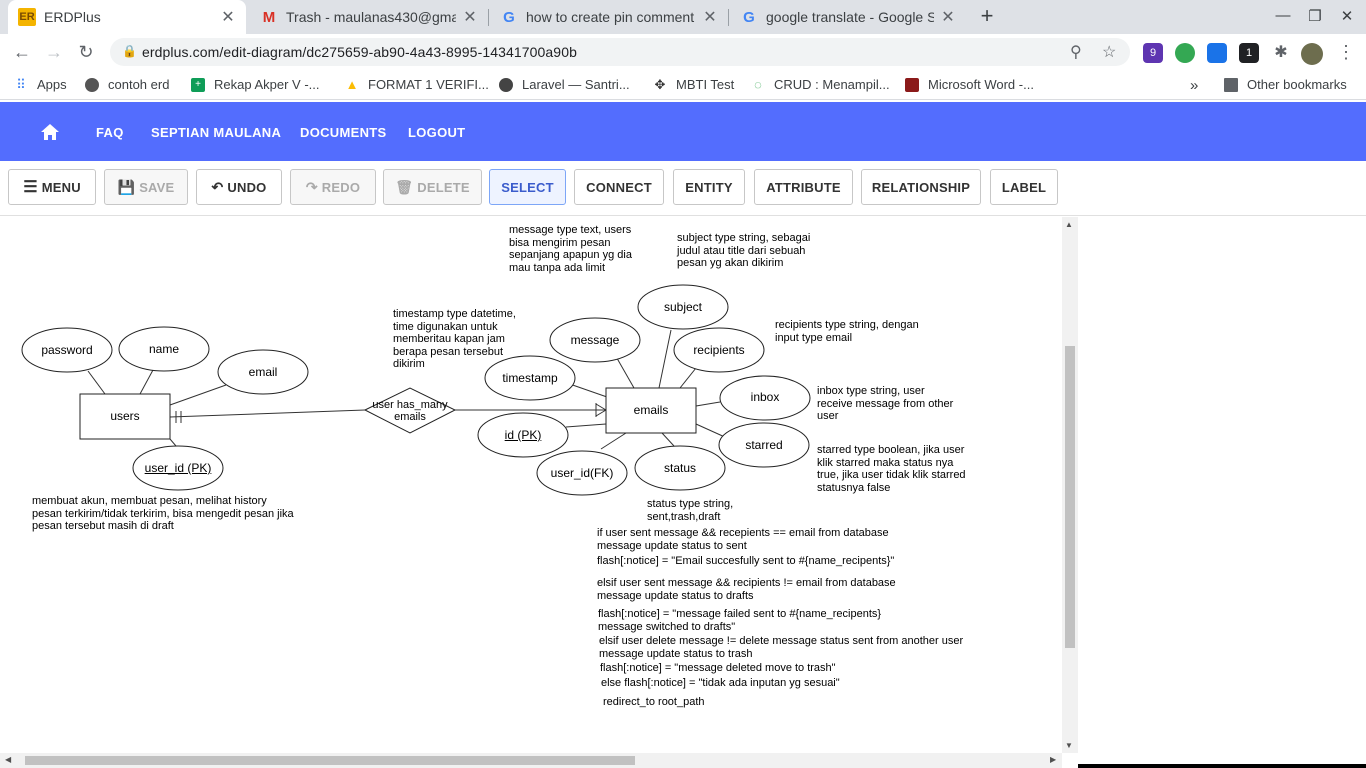 The height and width of the screenshot is (768, 1366). What do you see at coordinates (50, 132) in the screenshot?
I see `home-icon` at bounding box center [50, 132].